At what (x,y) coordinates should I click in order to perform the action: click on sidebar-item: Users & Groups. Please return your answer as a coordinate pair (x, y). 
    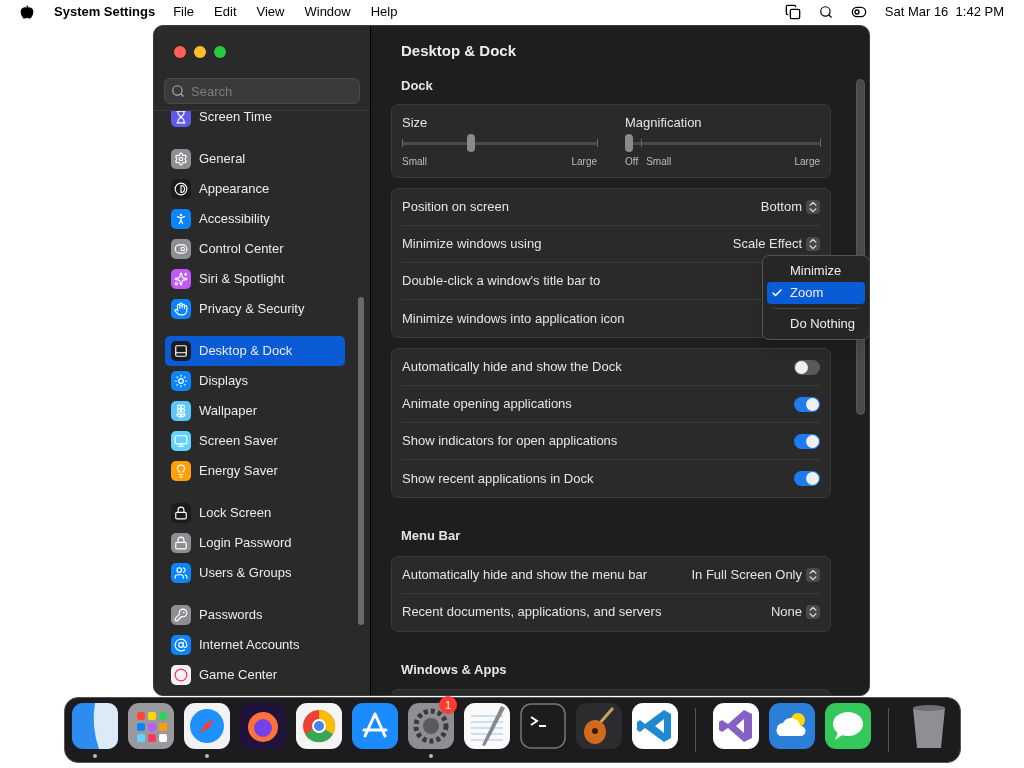
    Looking at the image, I should click on (255, 573).